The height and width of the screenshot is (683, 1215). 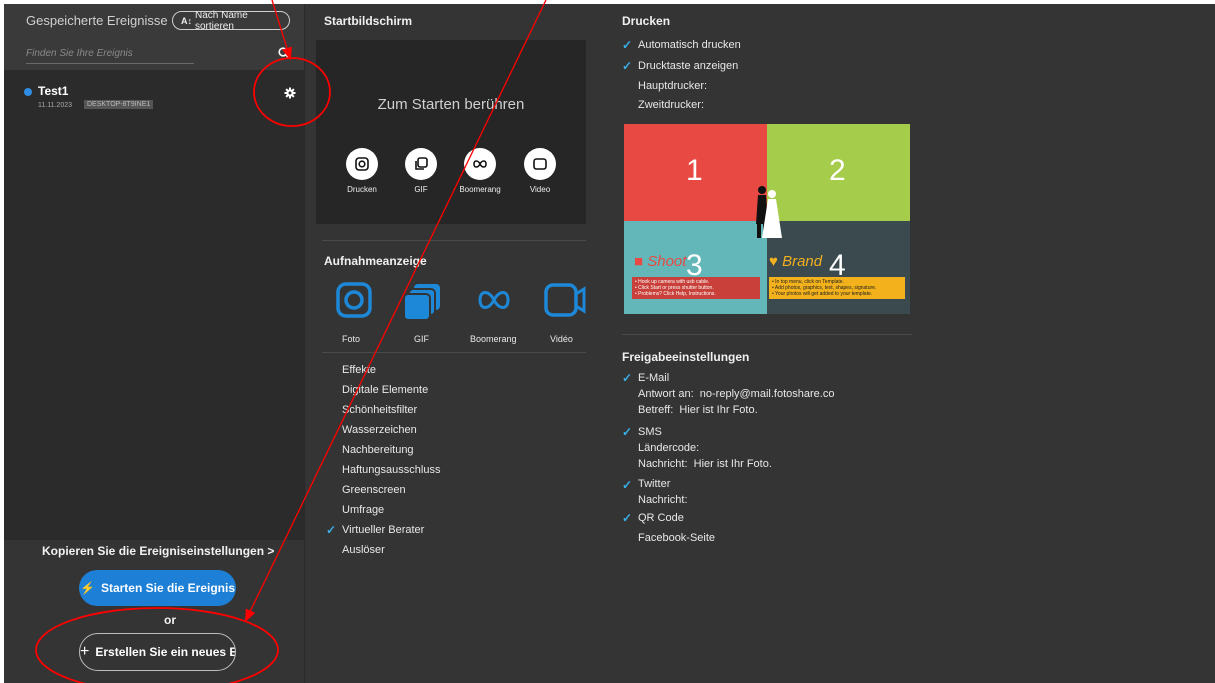 What do you see at coordinates (354, 302) in the screenshot?
I see `capture-photo-icon` at bounding box center [354, 302].